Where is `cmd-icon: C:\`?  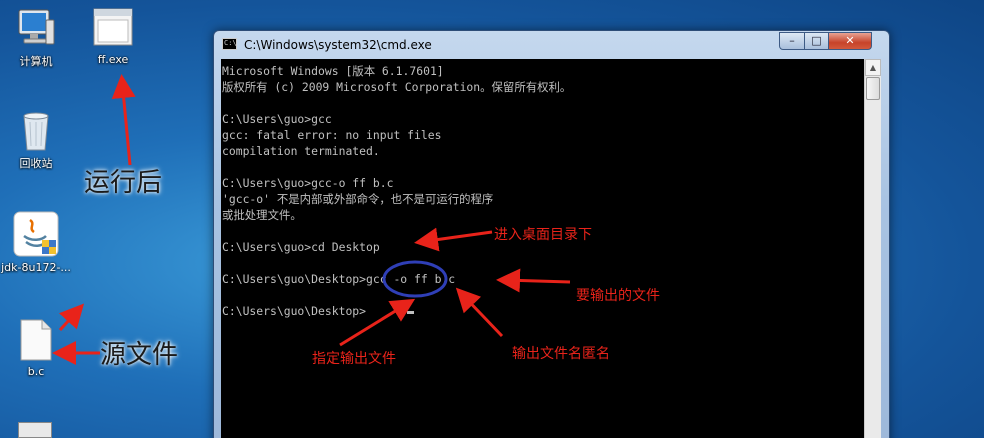
cmd-icon: C:\ is located at coordinates (229, 44).